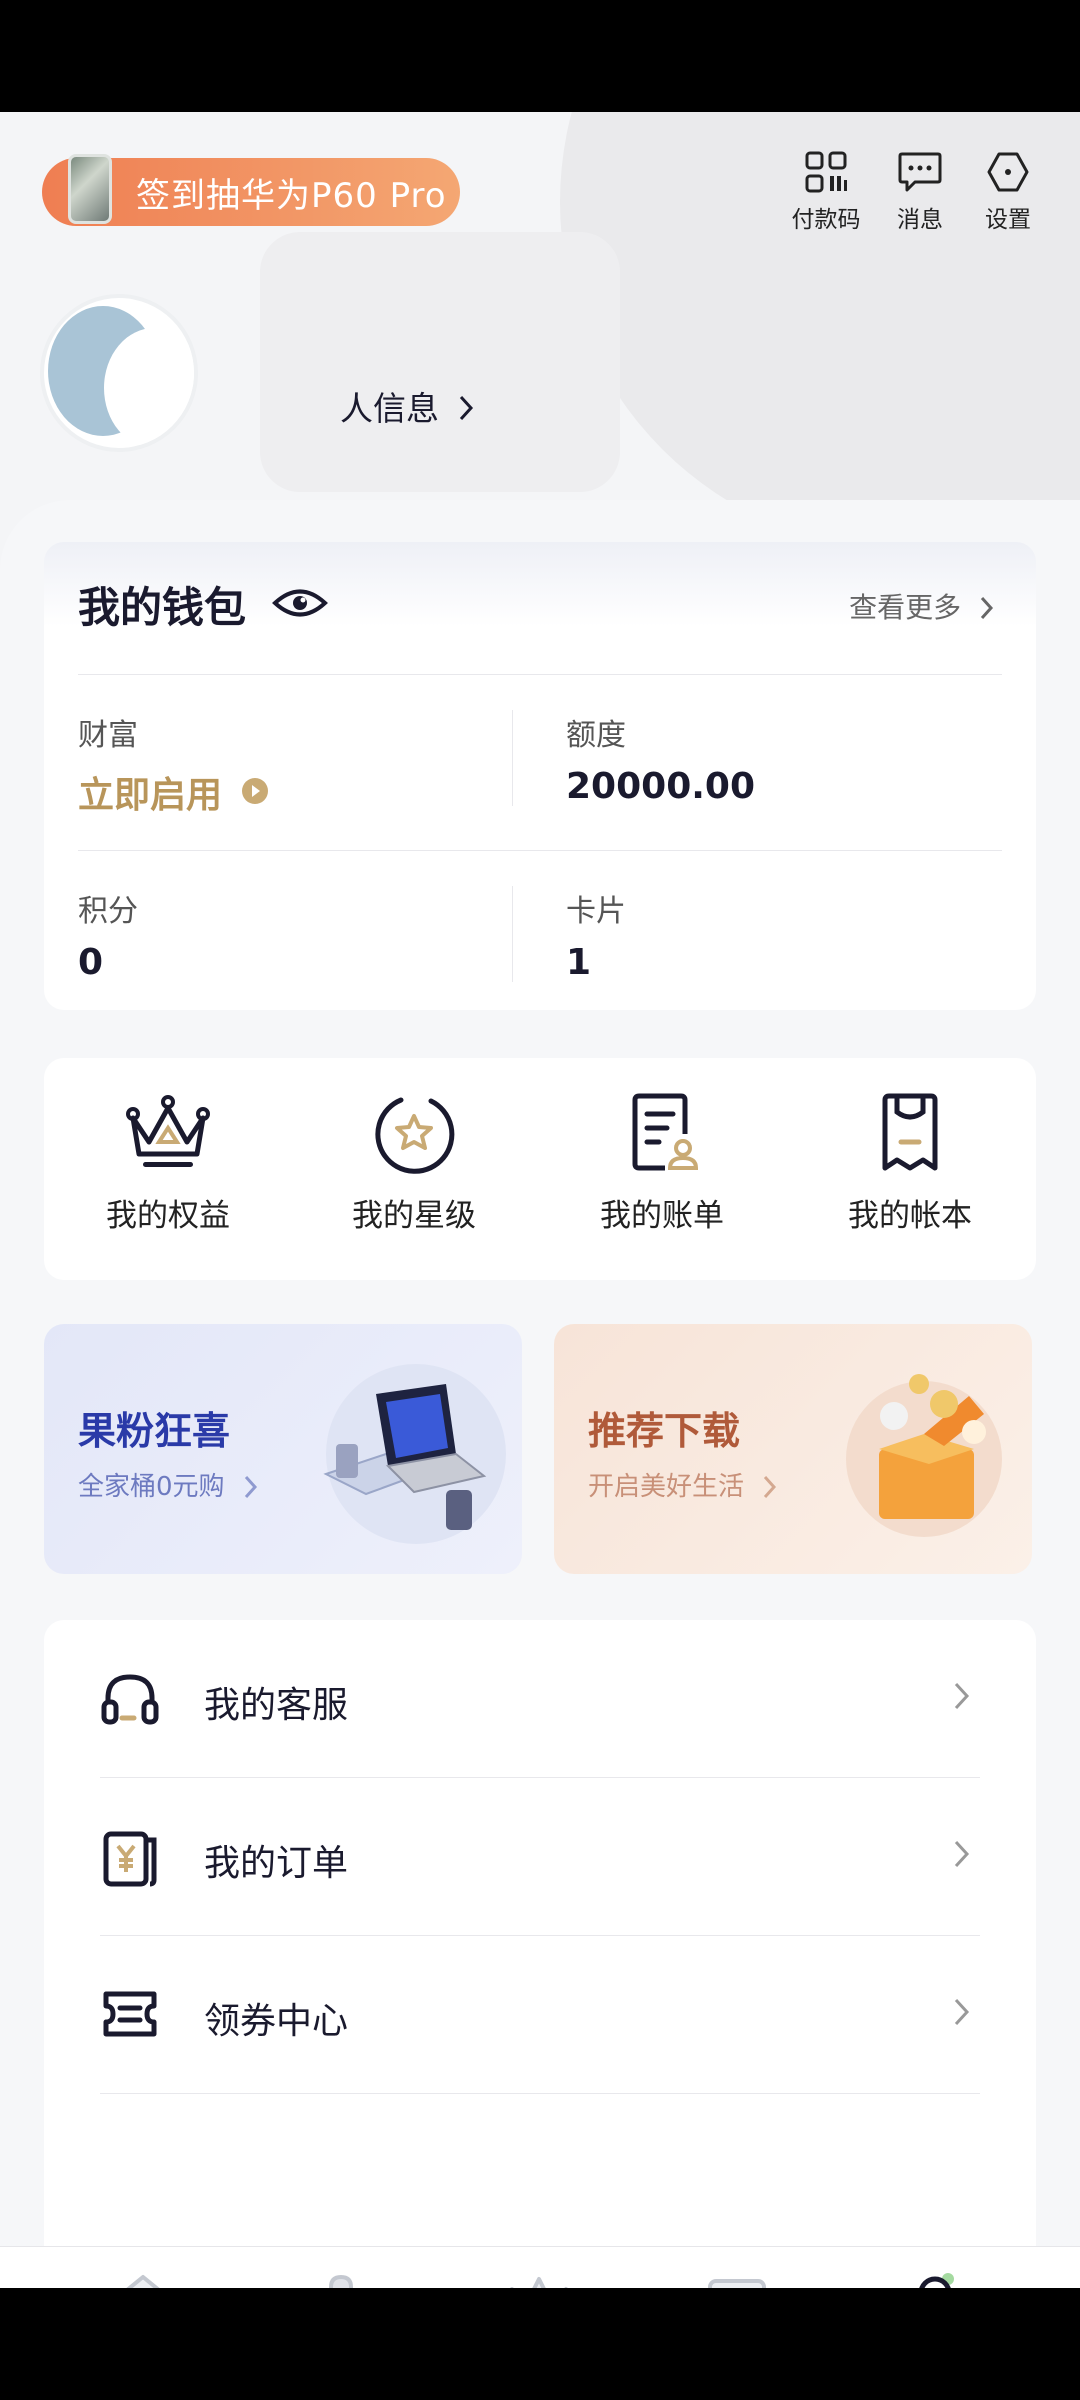 Image resolution: width=1080 pixels, height=2400 pixels. Describe the element at coordinates (540, 1169) in the screenshot. I see `quick-actions-card: 我的权益 我的星级 我的账单 我的帐本` at that location.